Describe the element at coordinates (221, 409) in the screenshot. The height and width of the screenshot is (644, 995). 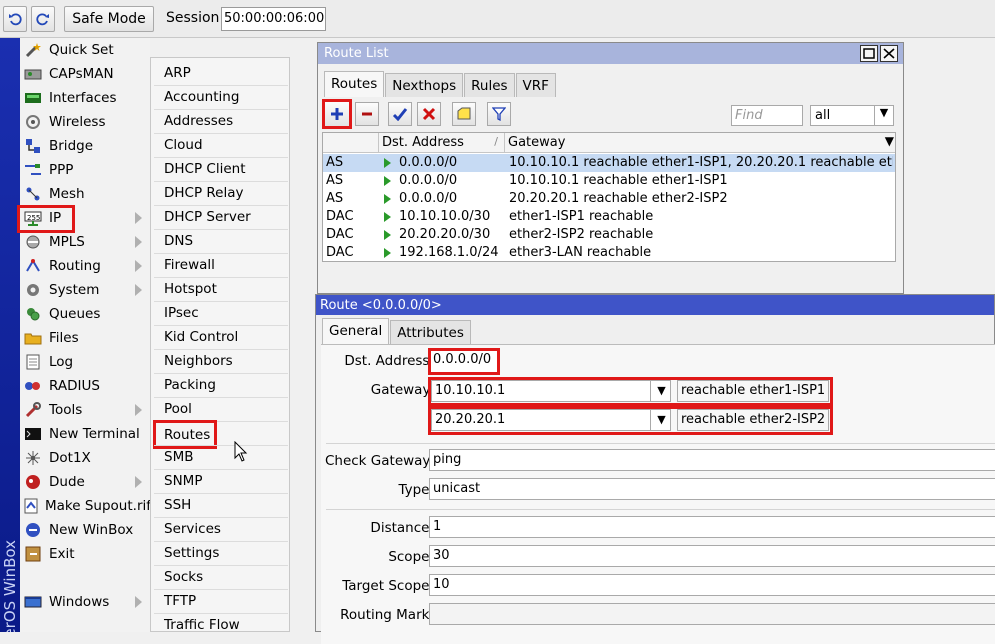
I see `submenu-item-pool: Pool` at that location.